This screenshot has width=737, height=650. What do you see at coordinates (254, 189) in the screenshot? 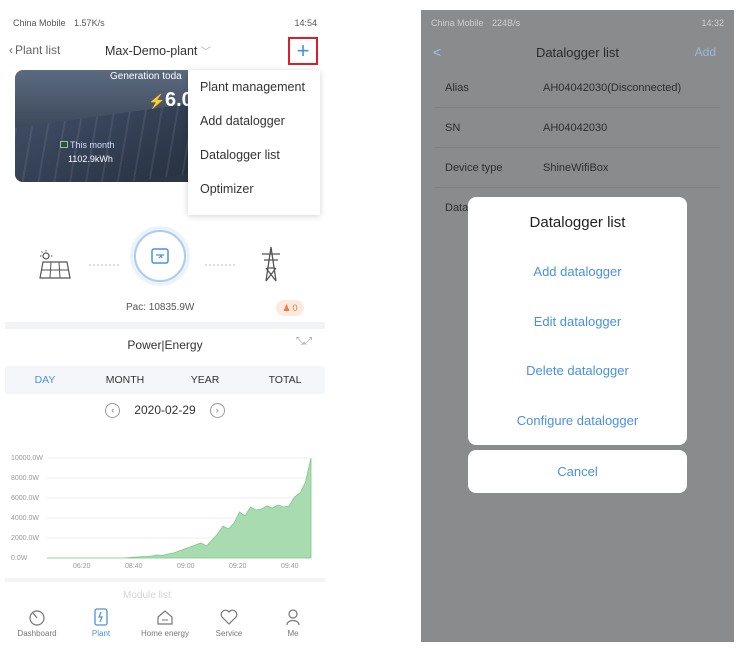
I see `menu-item-optimizer: Optimizer` at bounding box center [254, 189].